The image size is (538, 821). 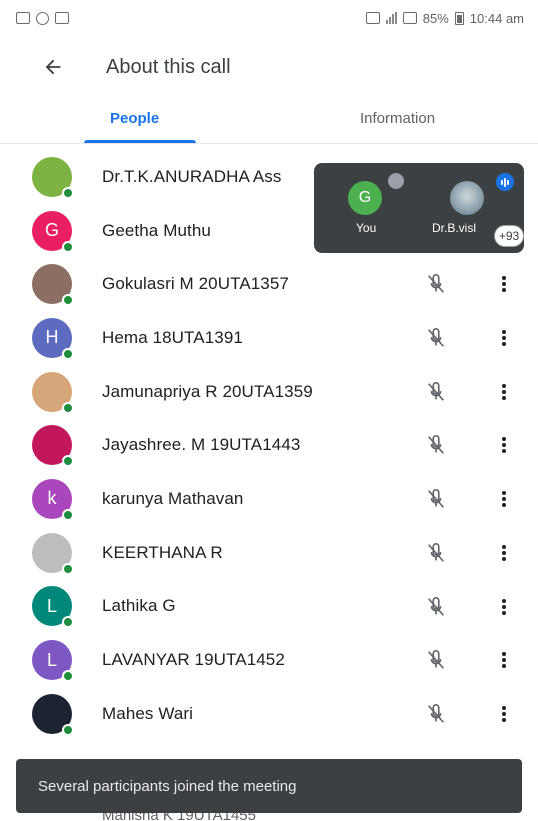 I want to click on participant-name: karunya Mathavan, so click(x=173, y=498).